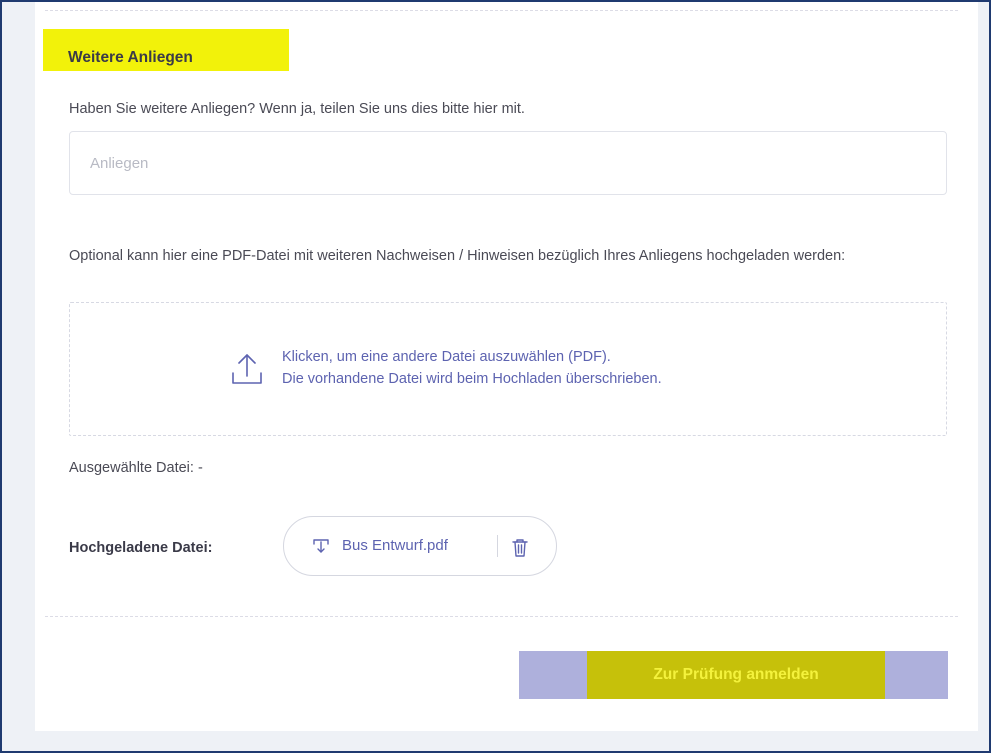 Image resolution: width=991 pixels, height=753 pixels. Describe the element at coordinates (508, 163) in the screenshot. I see `anliegen-input` at that location.